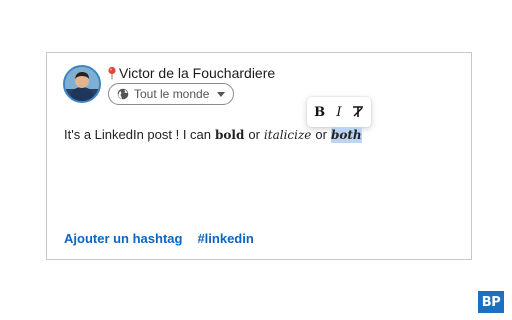 This screenshot has width=512, height=320. I want to click on caret-down-icon, so click(221, 94).